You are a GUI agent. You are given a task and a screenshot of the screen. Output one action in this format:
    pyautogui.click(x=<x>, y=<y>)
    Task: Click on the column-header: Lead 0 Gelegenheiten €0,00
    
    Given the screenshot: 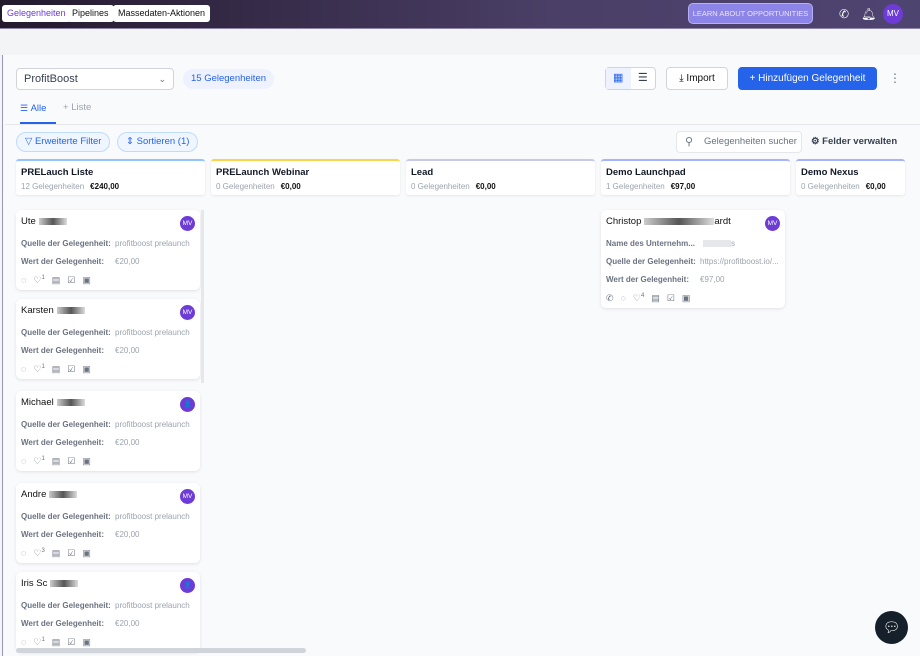 What is the action you would take?
    pyautogui.click(x=500, y=177)
    